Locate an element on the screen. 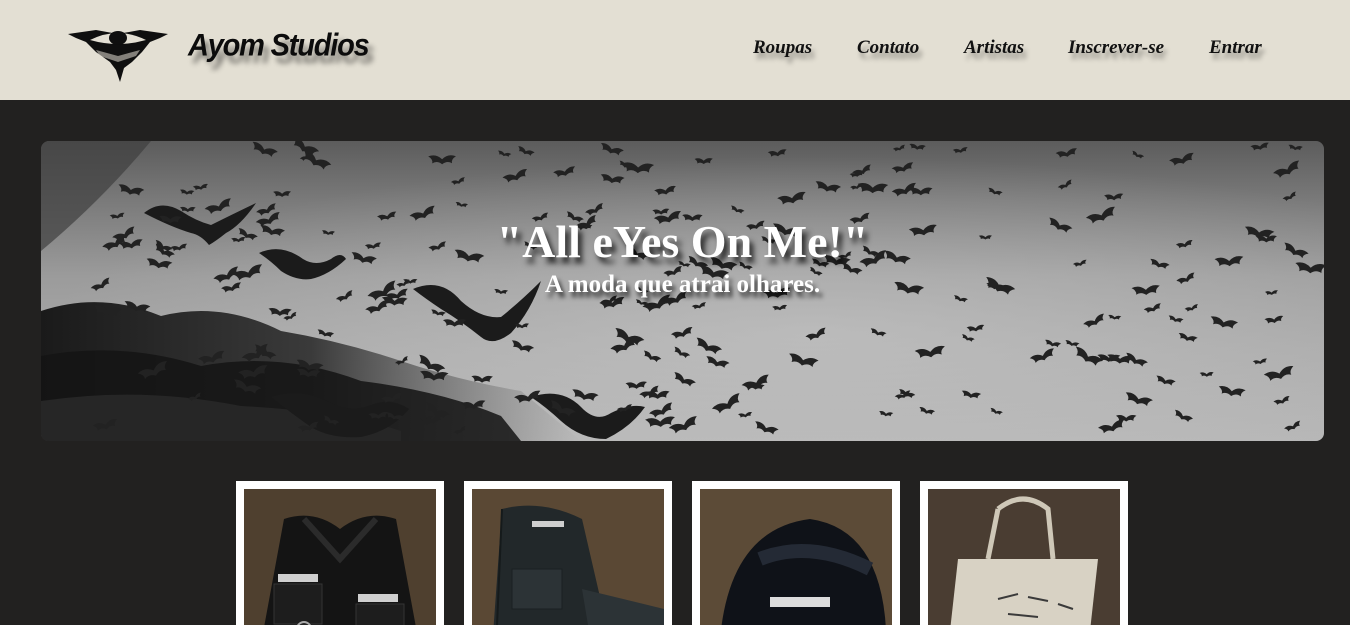 This screenshot has height=625, width=1350. nav-link-inscrever-se: Inscrever-se is located at coordinates (1116, 48).